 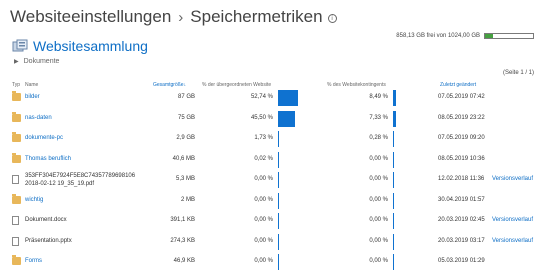 What do you see at coordinates (461, 117) in the screenshot?
I see `row-modified: 08.05.2019 23:22` at bounding box center [461, 117].